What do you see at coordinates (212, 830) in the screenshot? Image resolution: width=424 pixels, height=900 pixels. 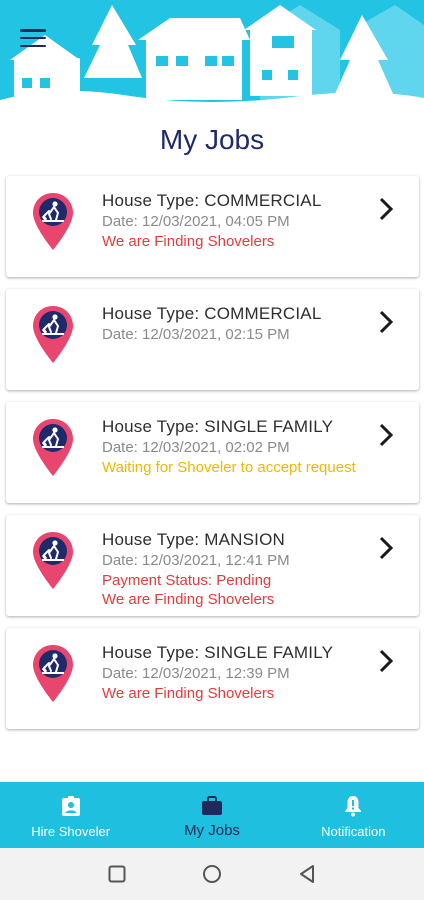 I see `nav-my-jobs-label: My Jobs` at bounding box center [212, 830].